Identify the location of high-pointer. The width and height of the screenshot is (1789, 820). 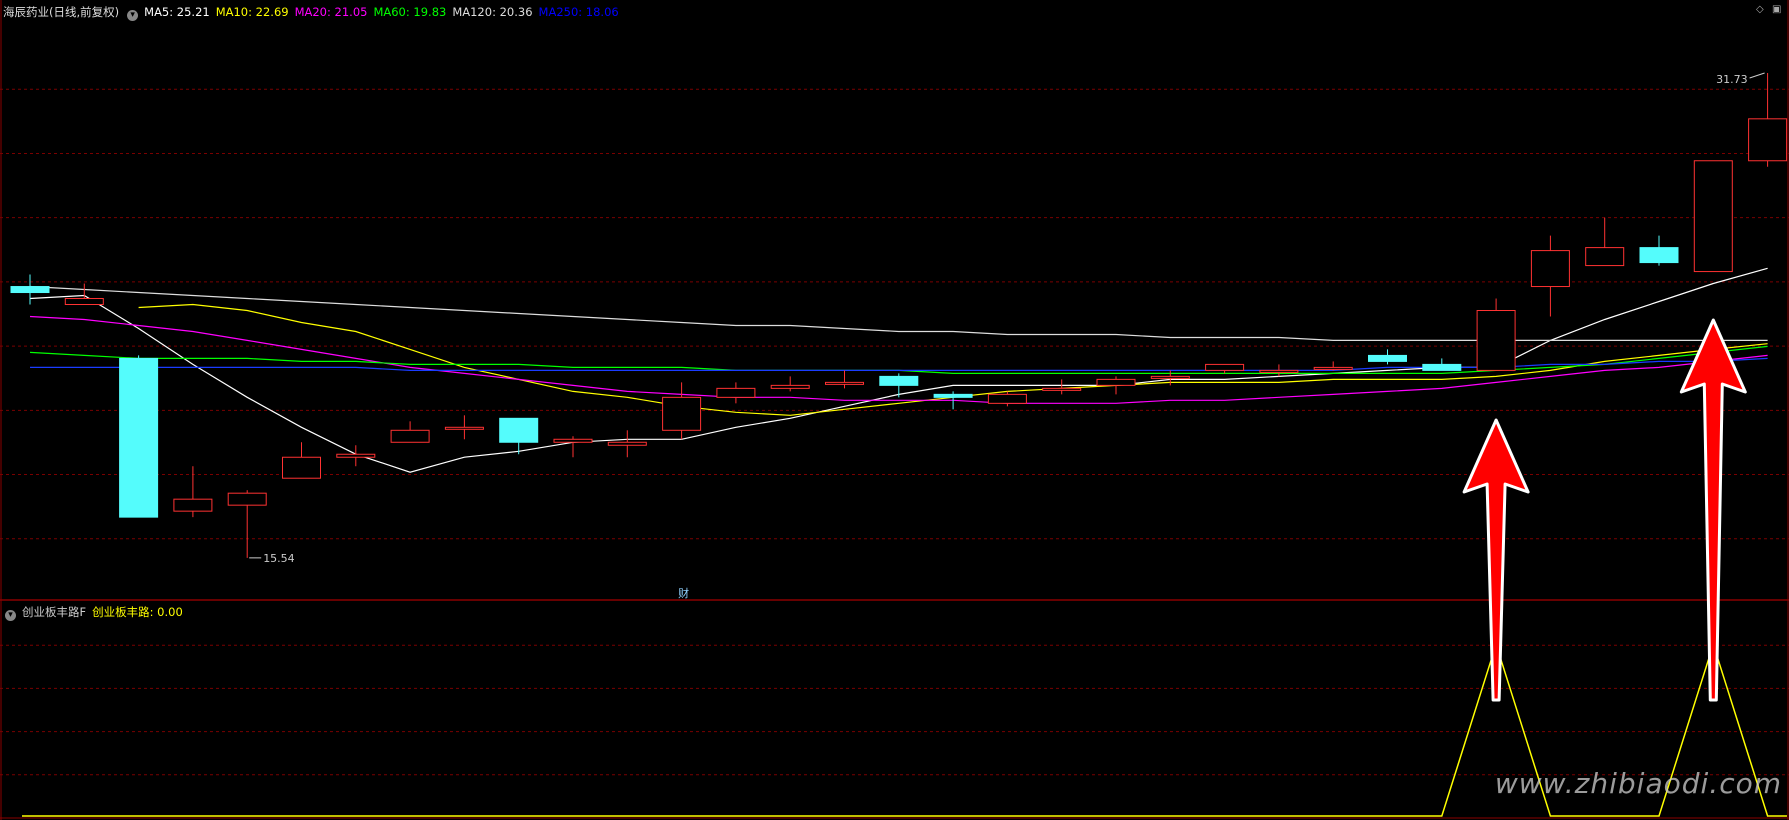
(1757, 75).